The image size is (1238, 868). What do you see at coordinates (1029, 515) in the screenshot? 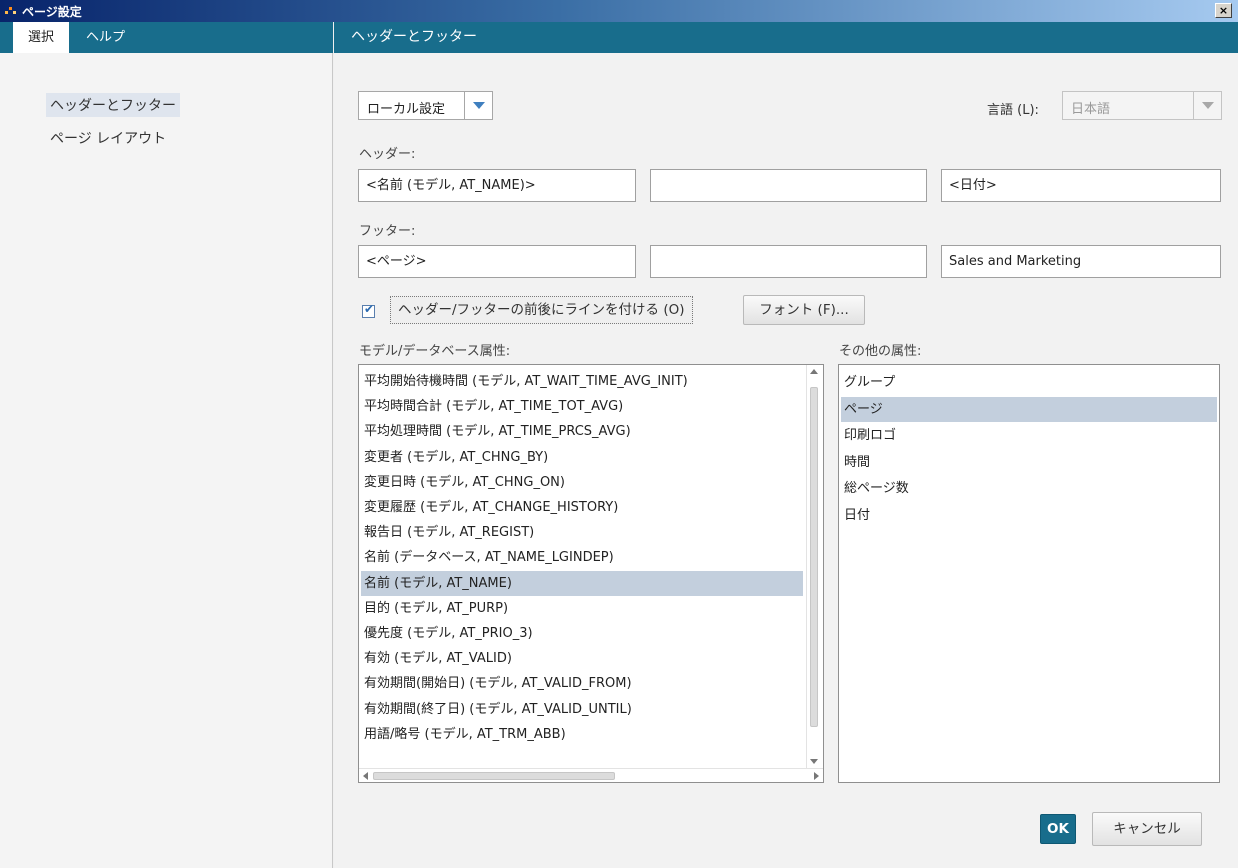
I see `list-item: 日付` at bounding box center [1029, 515].